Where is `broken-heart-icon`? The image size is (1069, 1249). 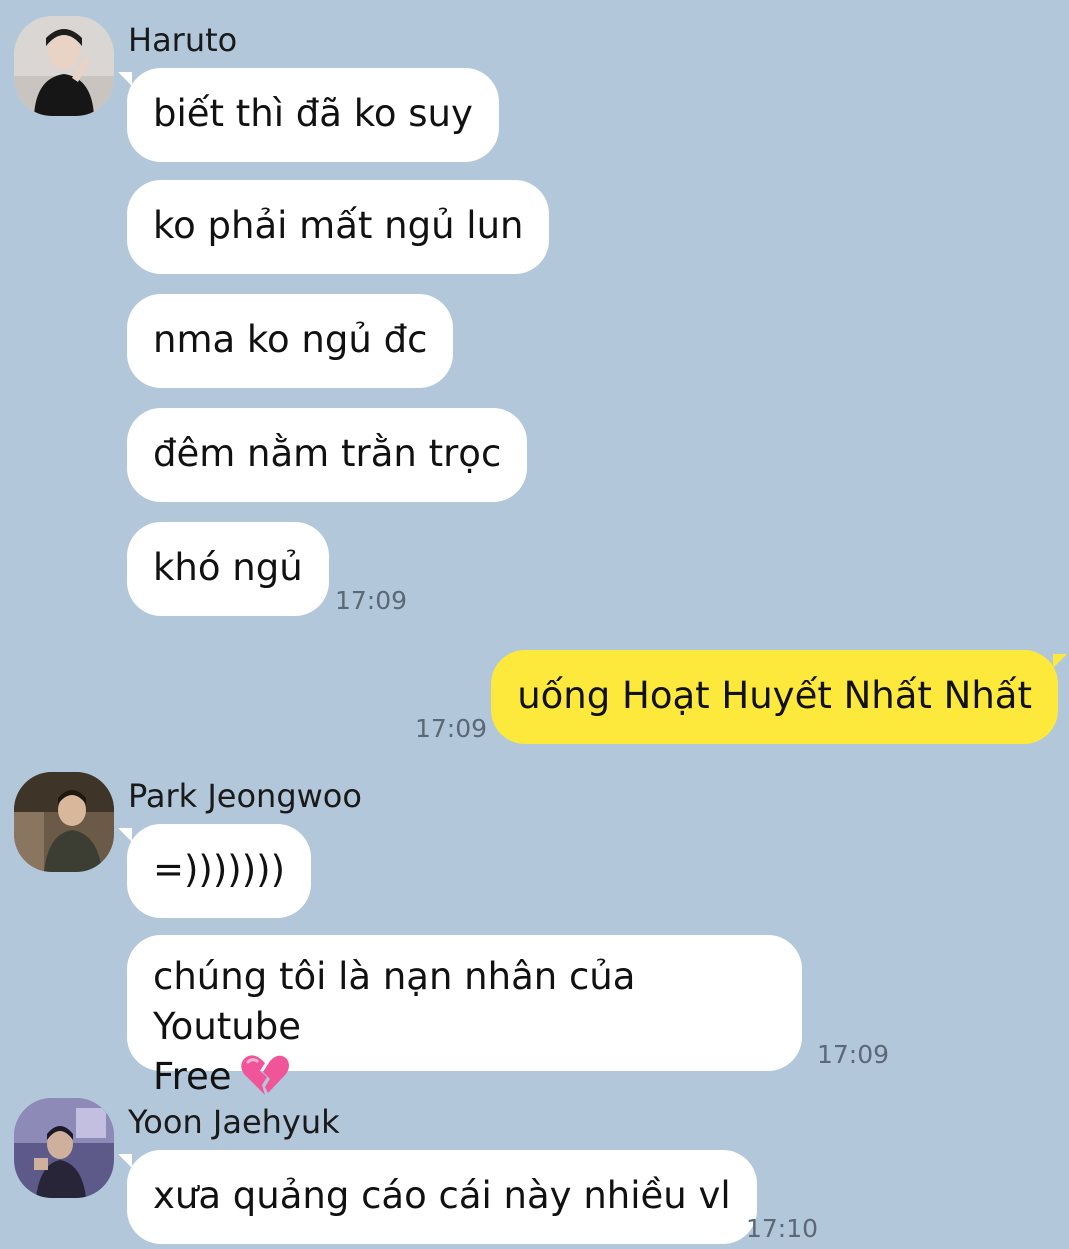
broken-heart-icon is located at coordinates (264, 1074).